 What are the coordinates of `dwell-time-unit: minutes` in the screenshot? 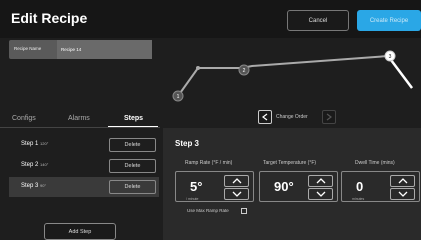 It's located at (358, 199).